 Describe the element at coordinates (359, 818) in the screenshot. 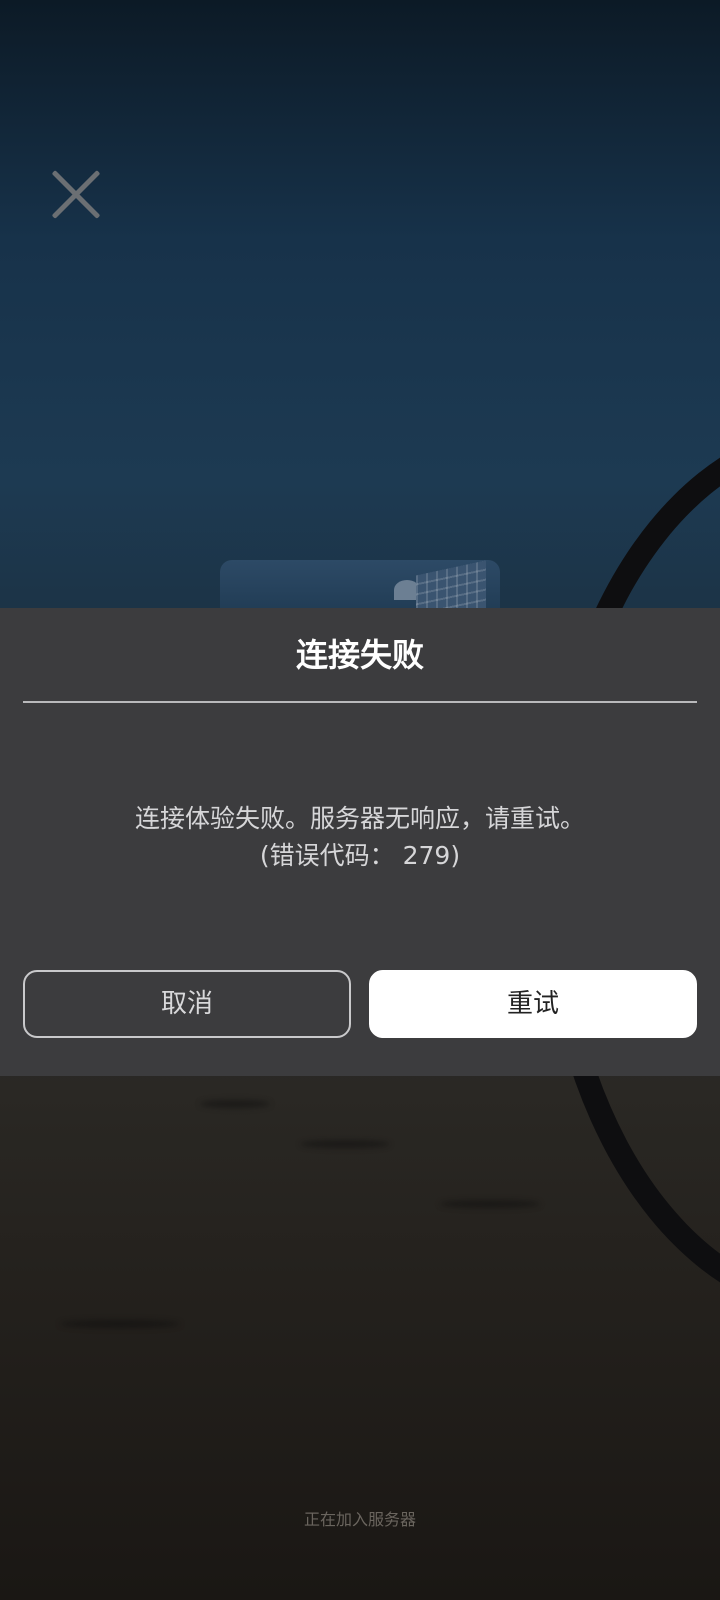

I see `dialog-message-line: 连接体验失败。服务器无响应，请重试。` at that location.